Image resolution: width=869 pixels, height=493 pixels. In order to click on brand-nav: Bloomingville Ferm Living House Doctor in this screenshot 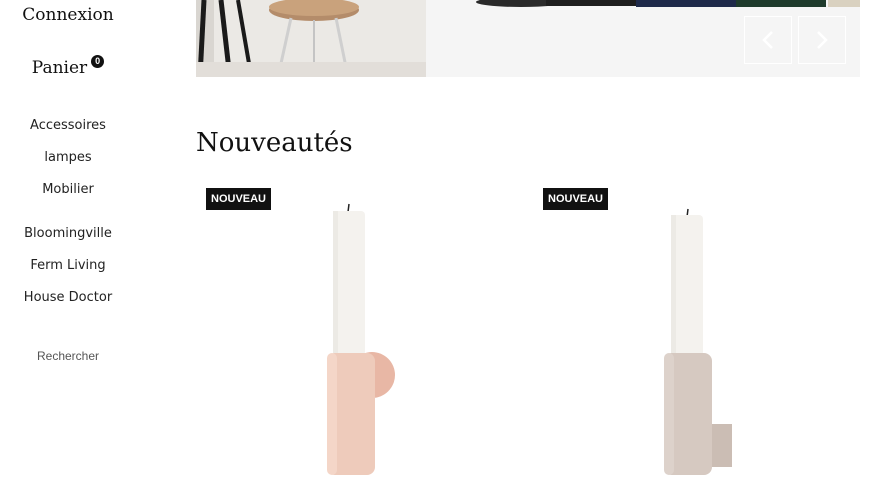, I will do `click(68, 266)`.